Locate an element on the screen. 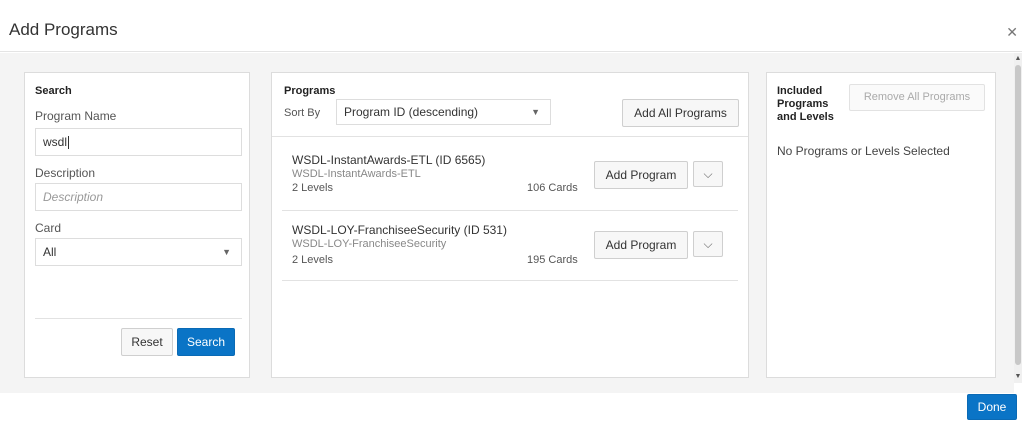 The image size is (1022, 421). search-button: Search is located at coordinates (206, 342).